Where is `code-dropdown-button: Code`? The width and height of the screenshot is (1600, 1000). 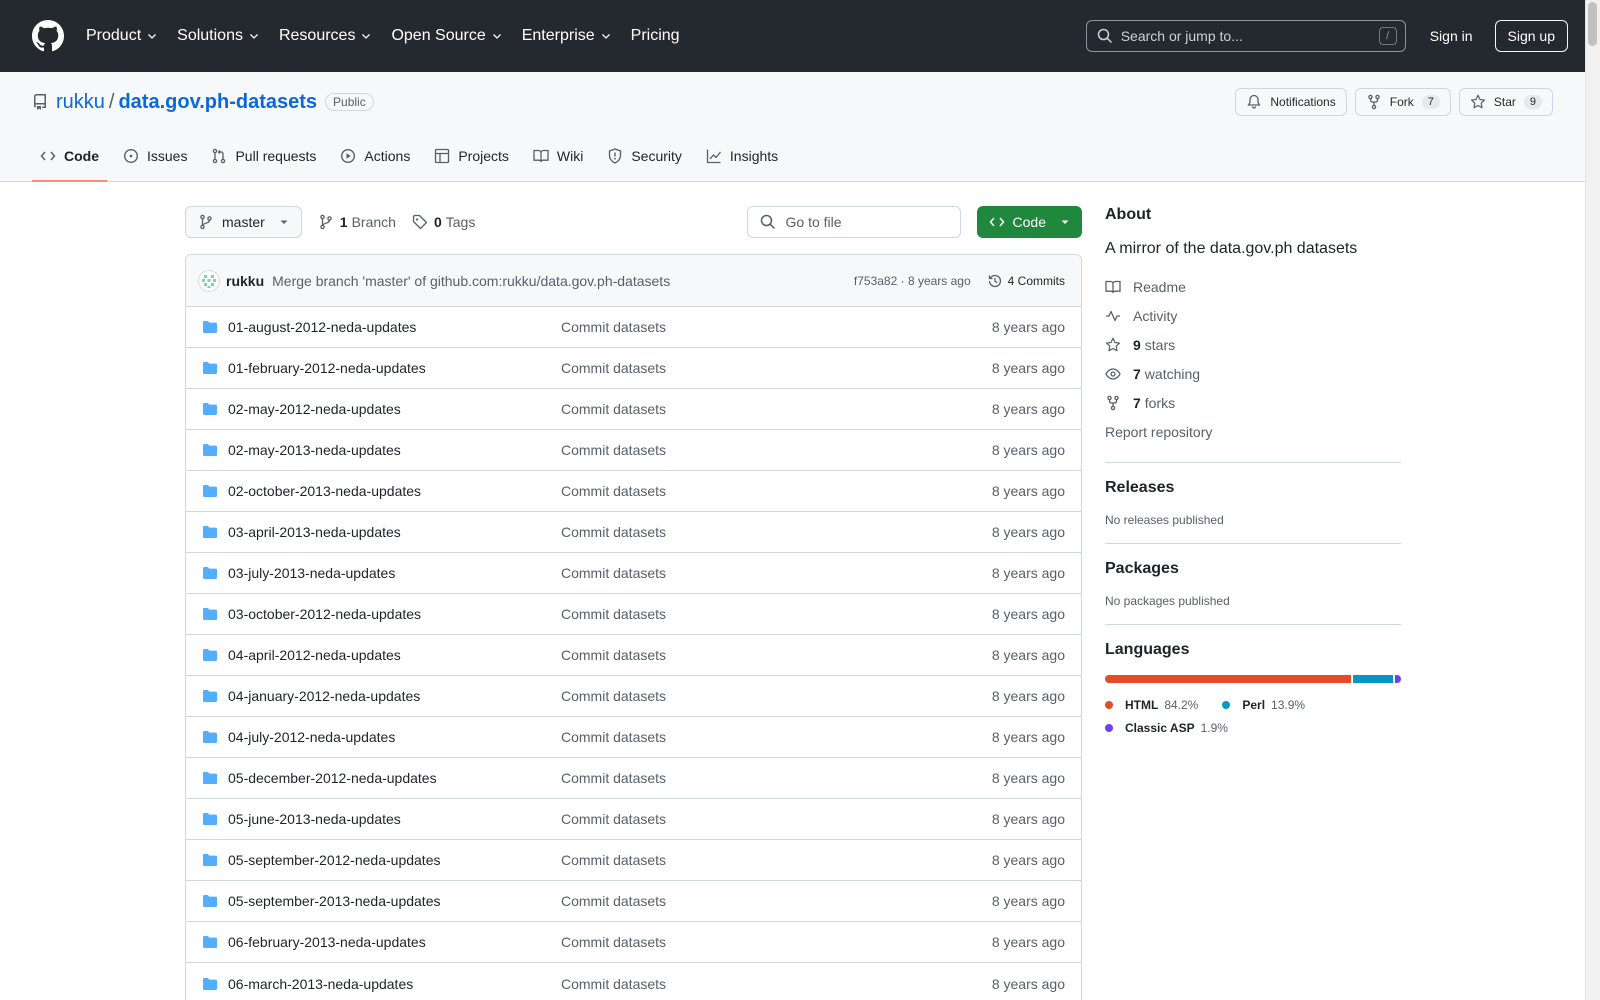
code-dropdown-button: Code is located at coordinates (1029, 222).